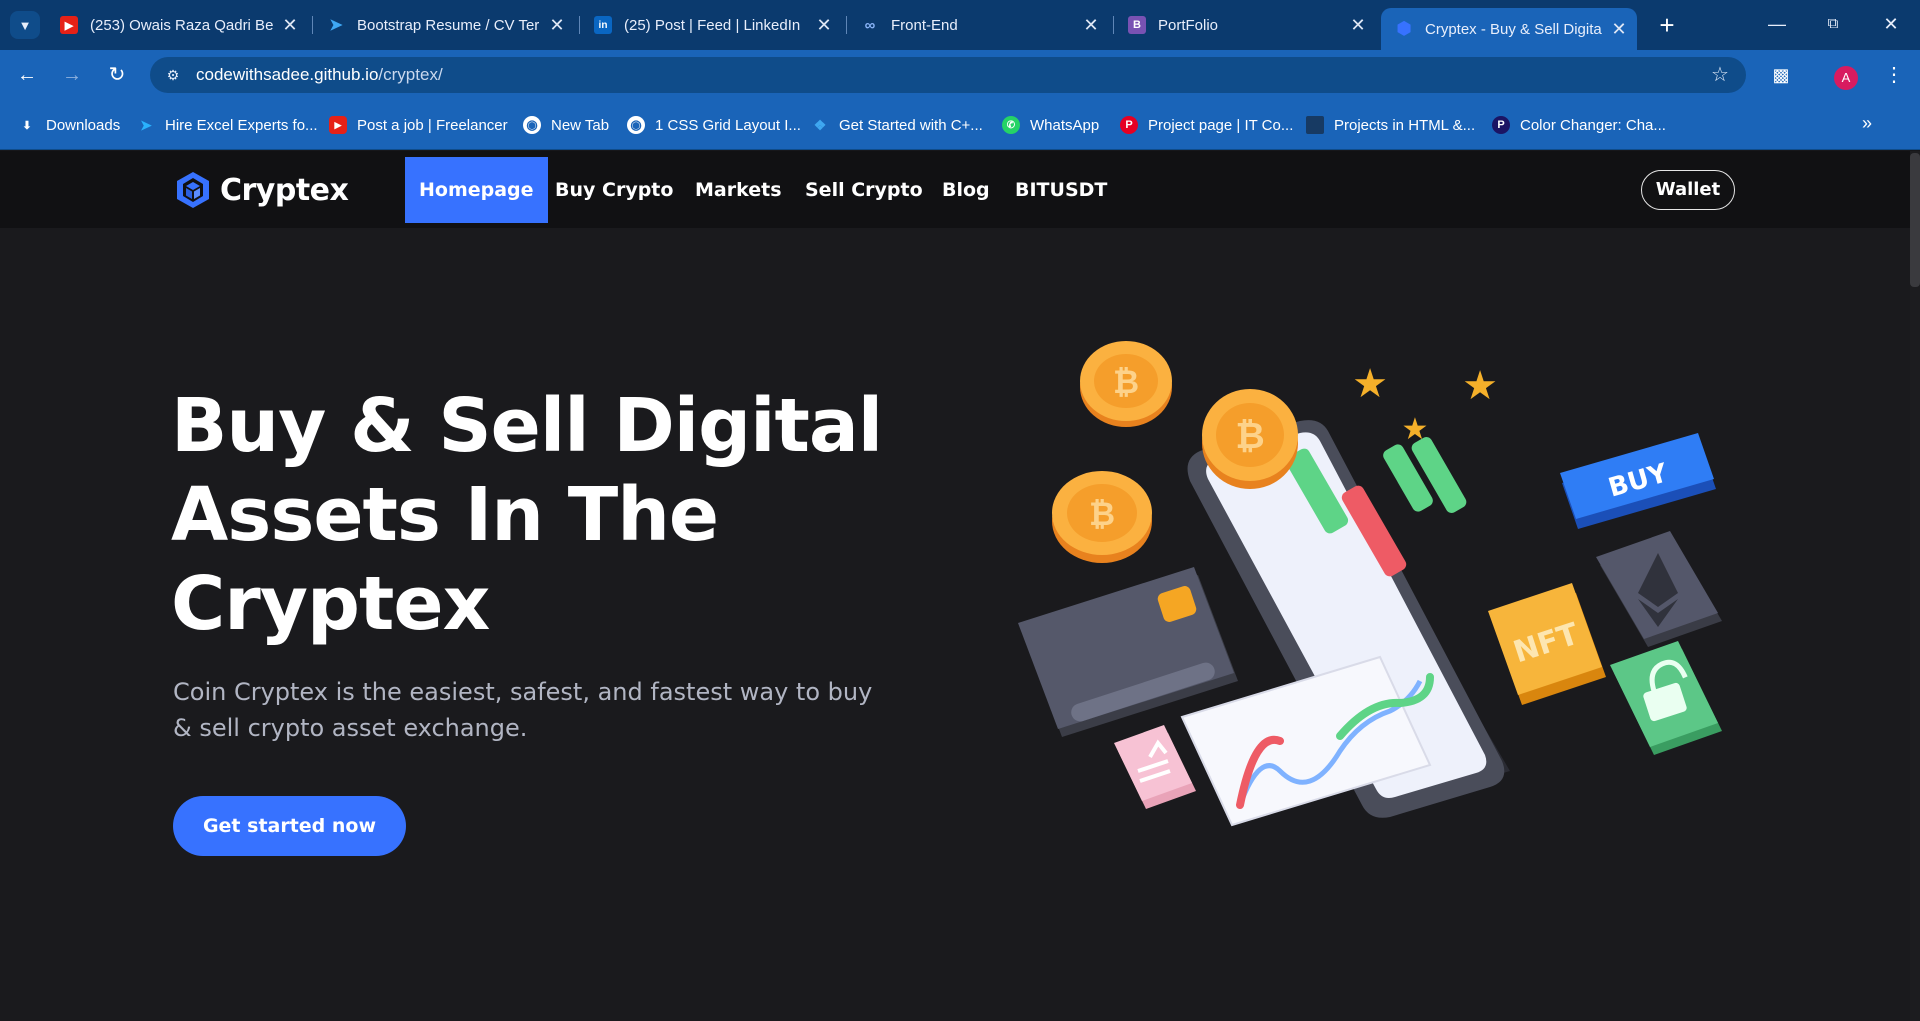  I want to click on download-icon: ⬇, so click(27, 125).